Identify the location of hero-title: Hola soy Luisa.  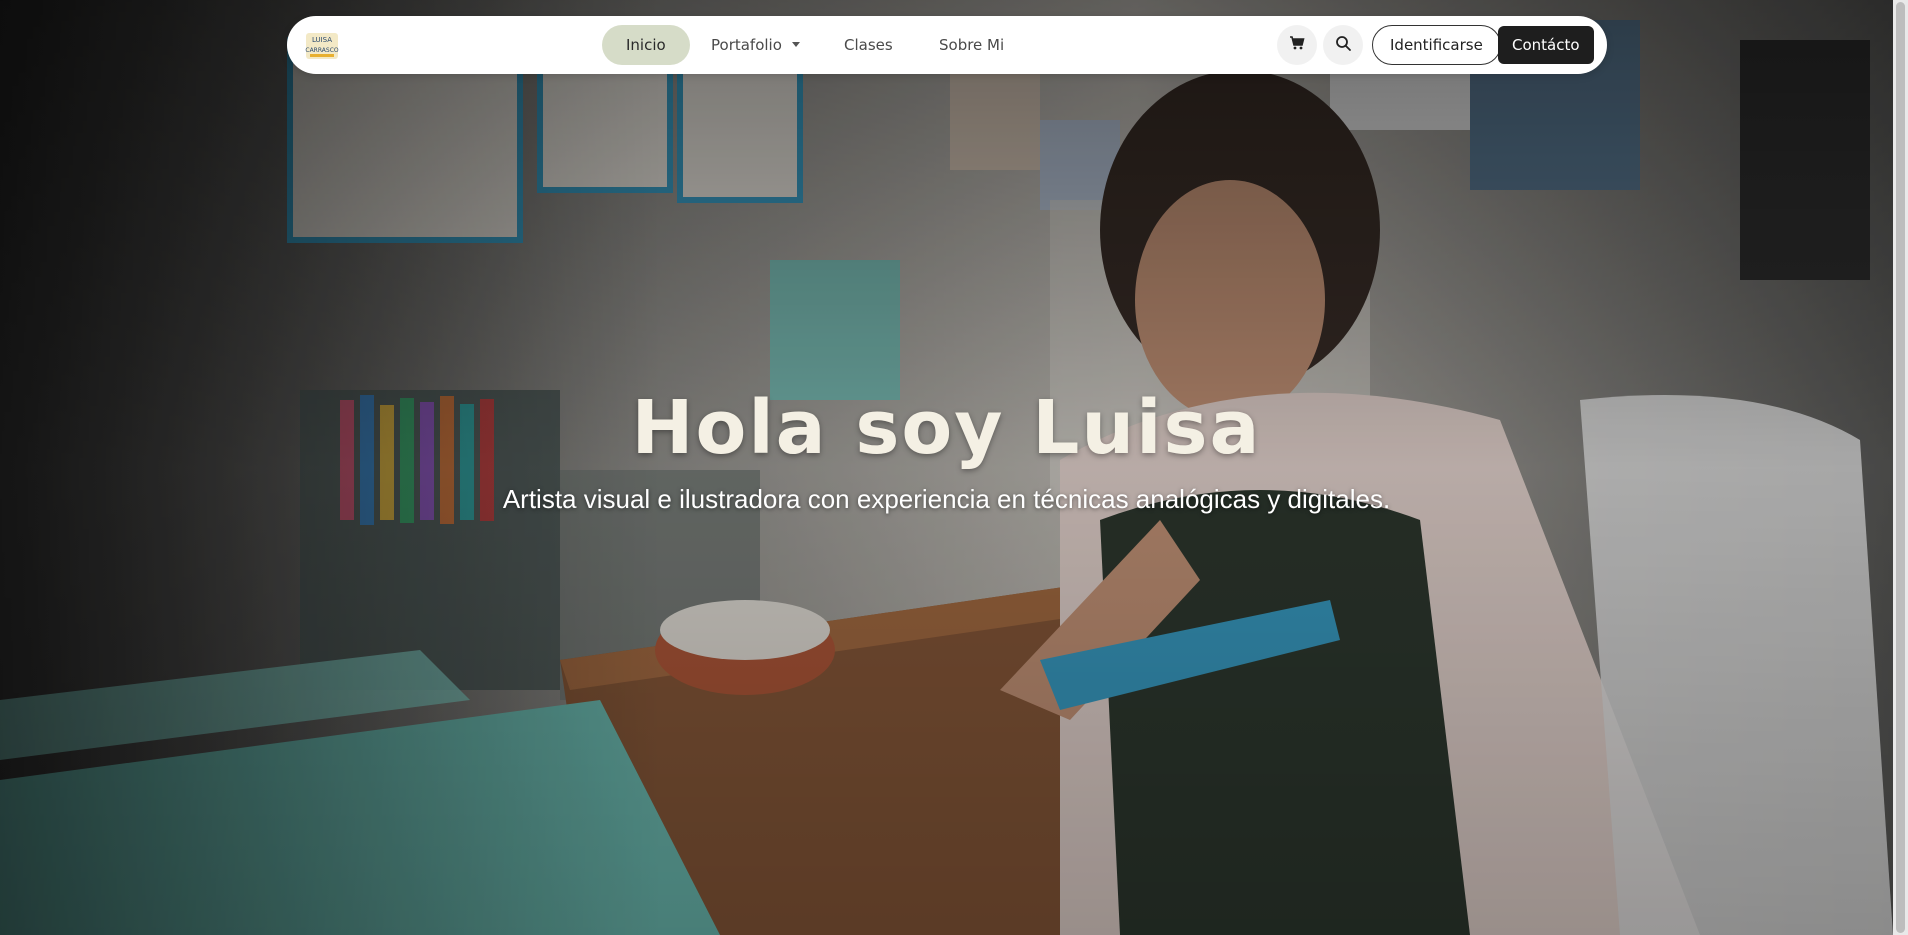
(946, 428).